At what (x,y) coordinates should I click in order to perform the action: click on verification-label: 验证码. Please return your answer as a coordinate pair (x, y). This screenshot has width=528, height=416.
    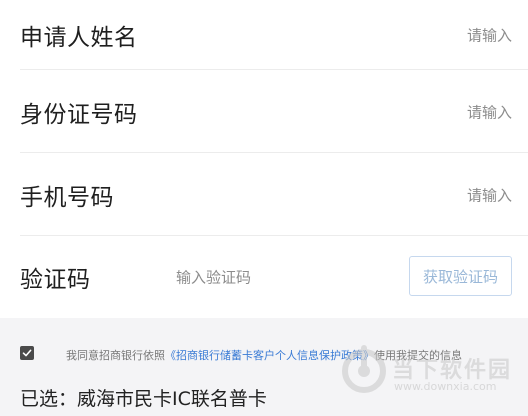
    Looking at the image, I should click on (55, 280).